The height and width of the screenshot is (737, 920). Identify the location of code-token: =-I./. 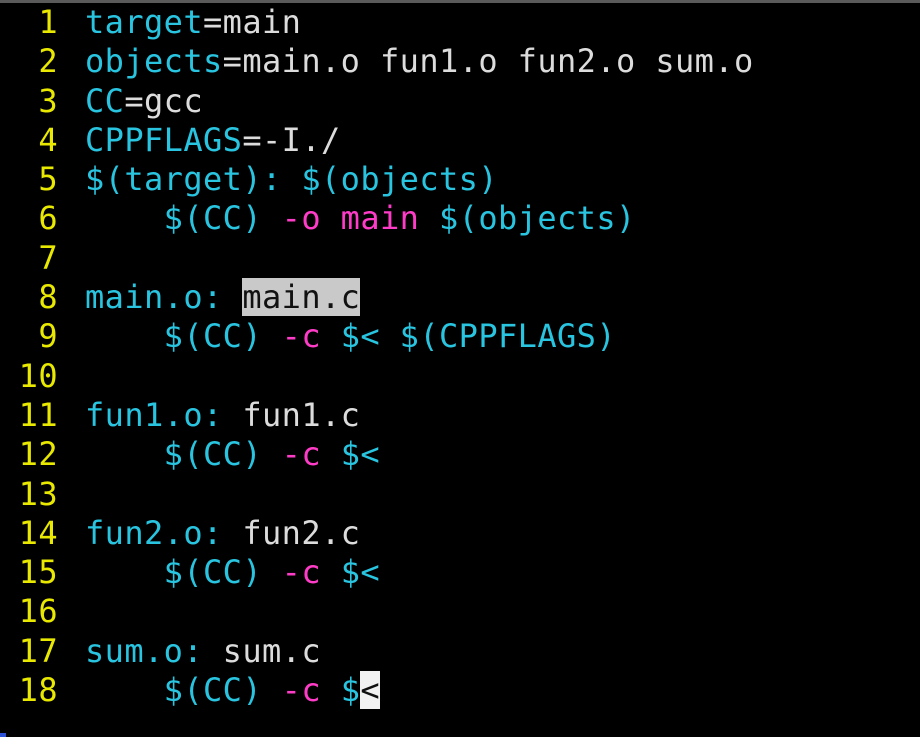
(291, 139).